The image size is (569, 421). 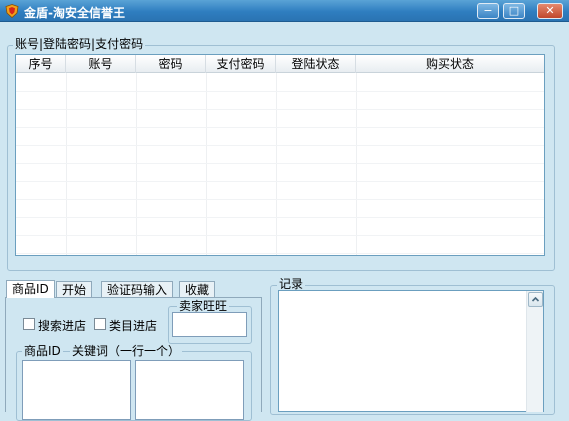 I want to click on product-id-legend: 商品ID, so click(x=42, y=351).